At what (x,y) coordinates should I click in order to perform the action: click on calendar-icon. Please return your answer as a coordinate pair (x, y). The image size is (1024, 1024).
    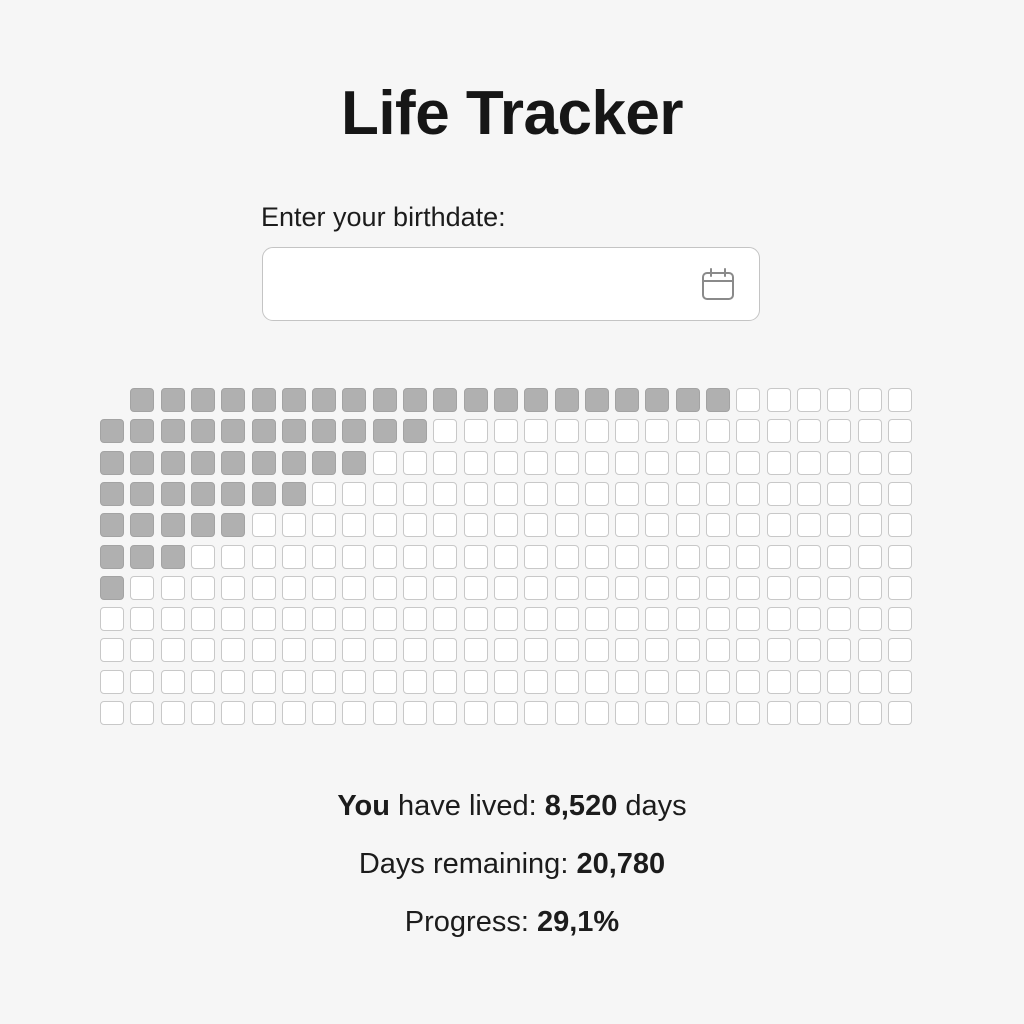
    Looking at the image, I should click on (718, 285).